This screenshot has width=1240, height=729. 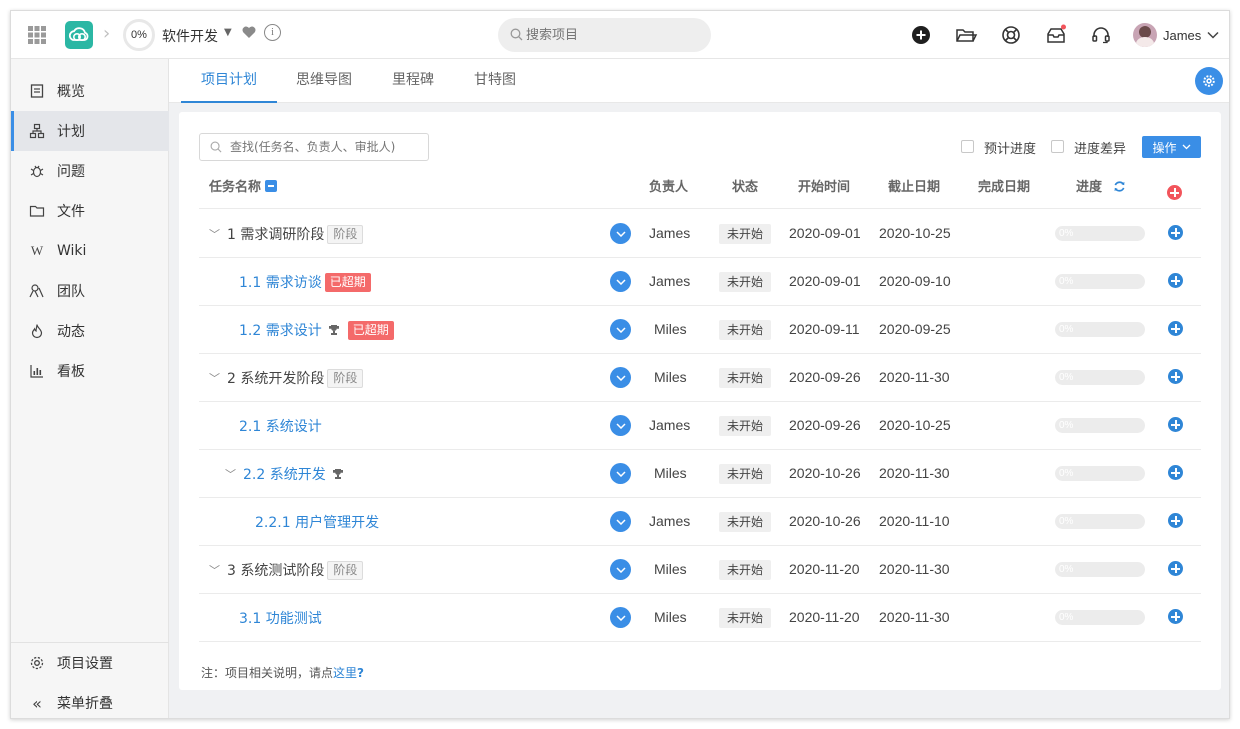 I want to click on progress-value: 0%, so click(x=1066, y=473).